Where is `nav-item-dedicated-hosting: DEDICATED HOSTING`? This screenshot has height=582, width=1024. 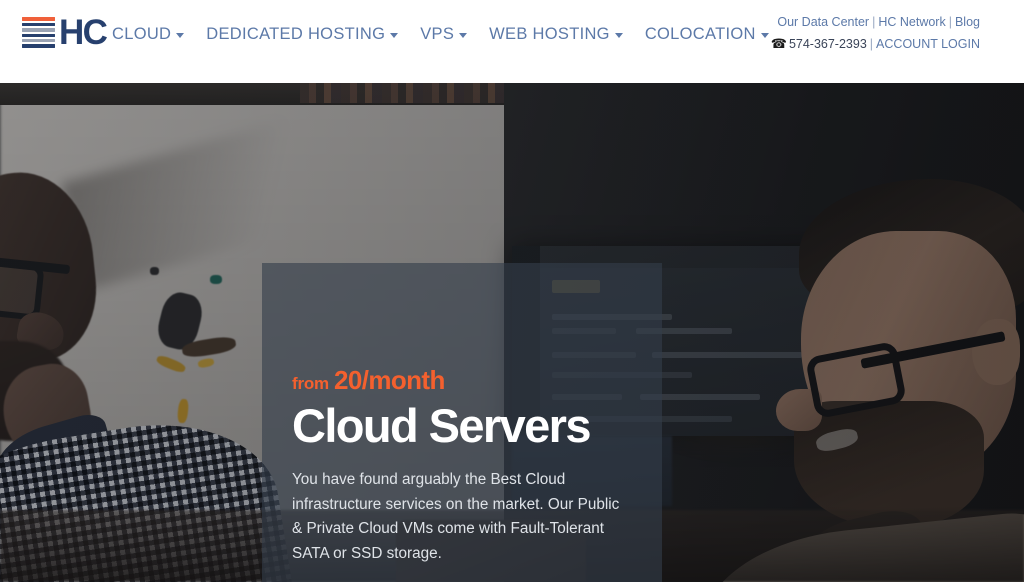
nav-item-dedicated-hosting: DEDICATED HOSTING is located at coordinates (313, 34).